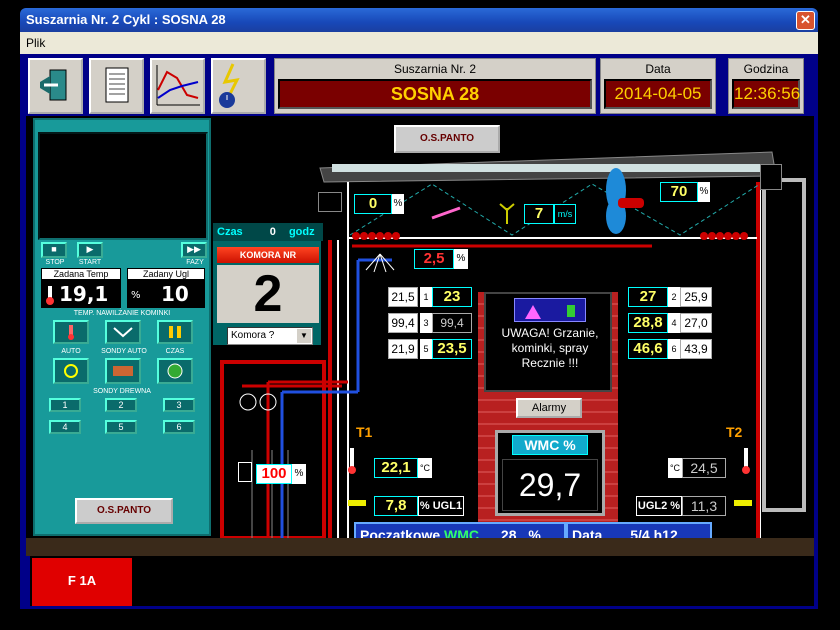  I want to click on right-sensor-3-set: 43,9, so click(696, 349).